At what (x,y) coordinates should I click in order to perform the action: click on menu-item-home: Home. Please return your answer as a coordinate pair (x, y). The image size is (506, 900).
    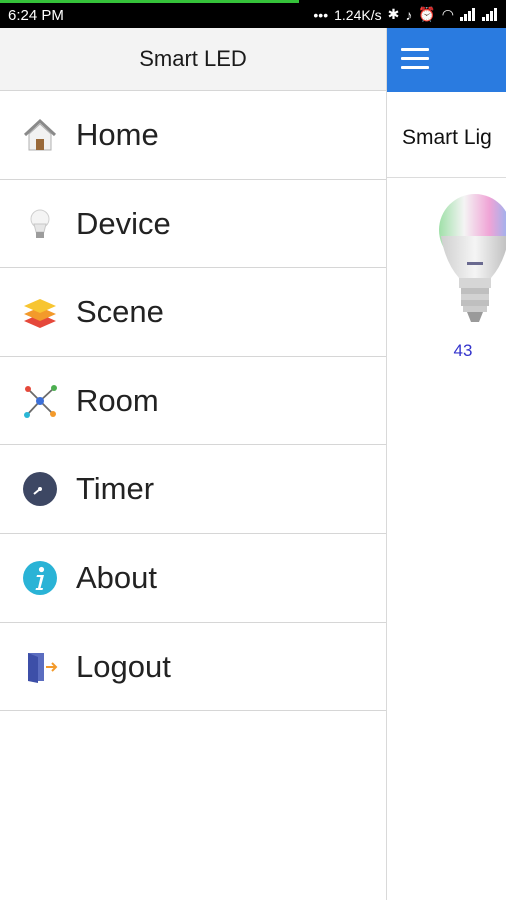
    Looking at the image, I should click on (193, 135).